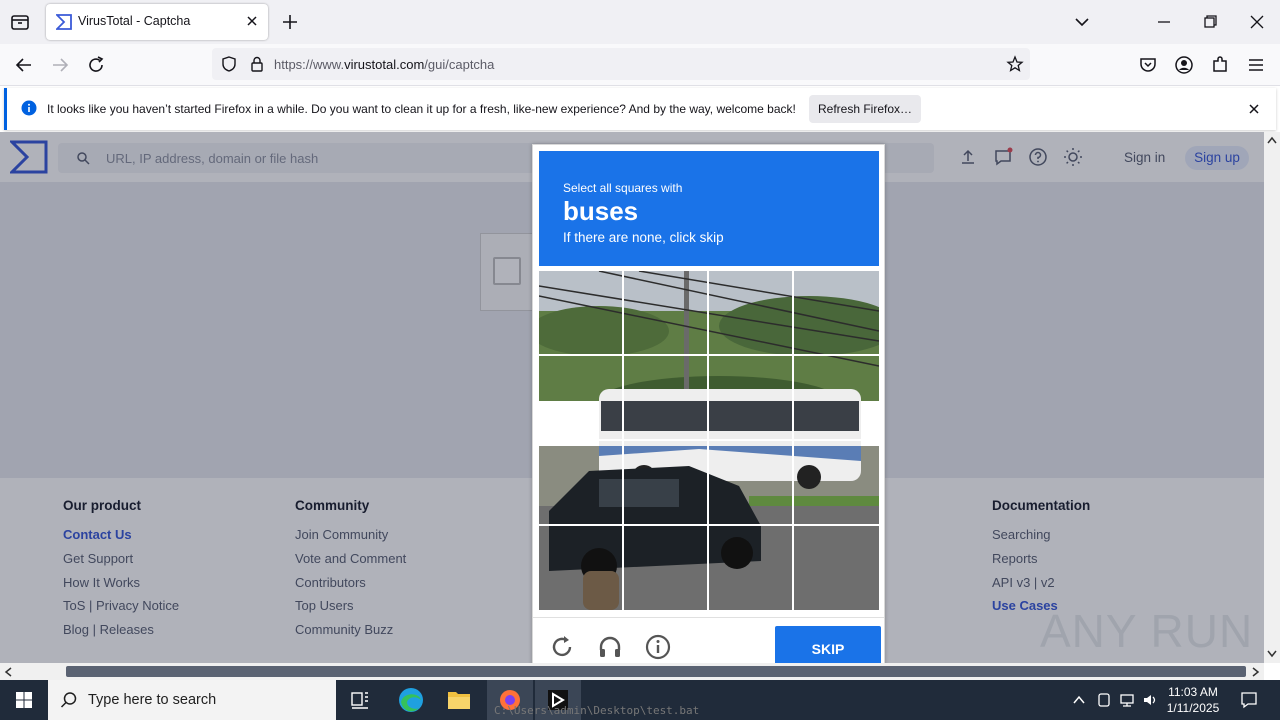 This screenshot has height=720, width=1280. I want to click on bookmark-star-icon, so click(1015, 64).